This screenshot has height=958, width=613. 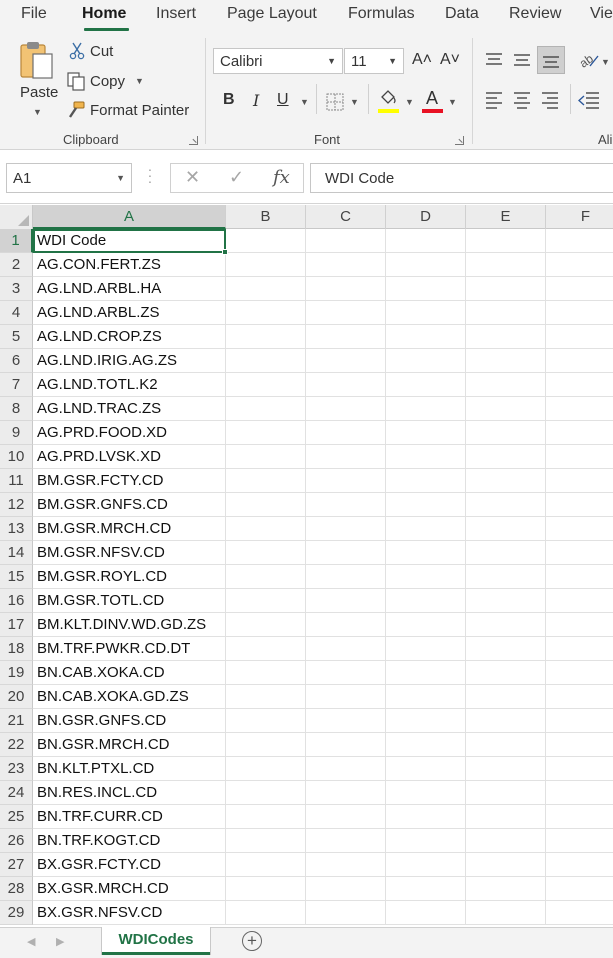 I want to click on font-dialog-launcher-icon, so click(x=459, y=140).